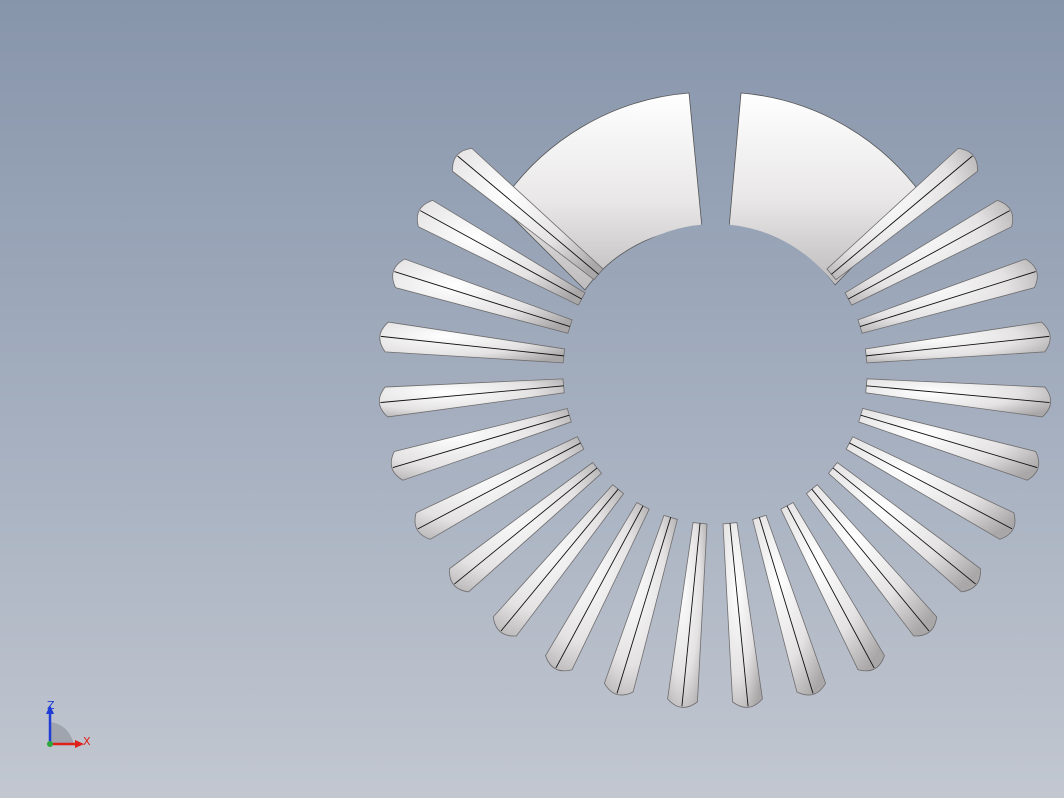 The width and height of the screenshot is (1064, 798). What do you see at coordinates (51, 705) in the screenshot?
I see `z-axis-label: Z` at bounding box center [51, 705].